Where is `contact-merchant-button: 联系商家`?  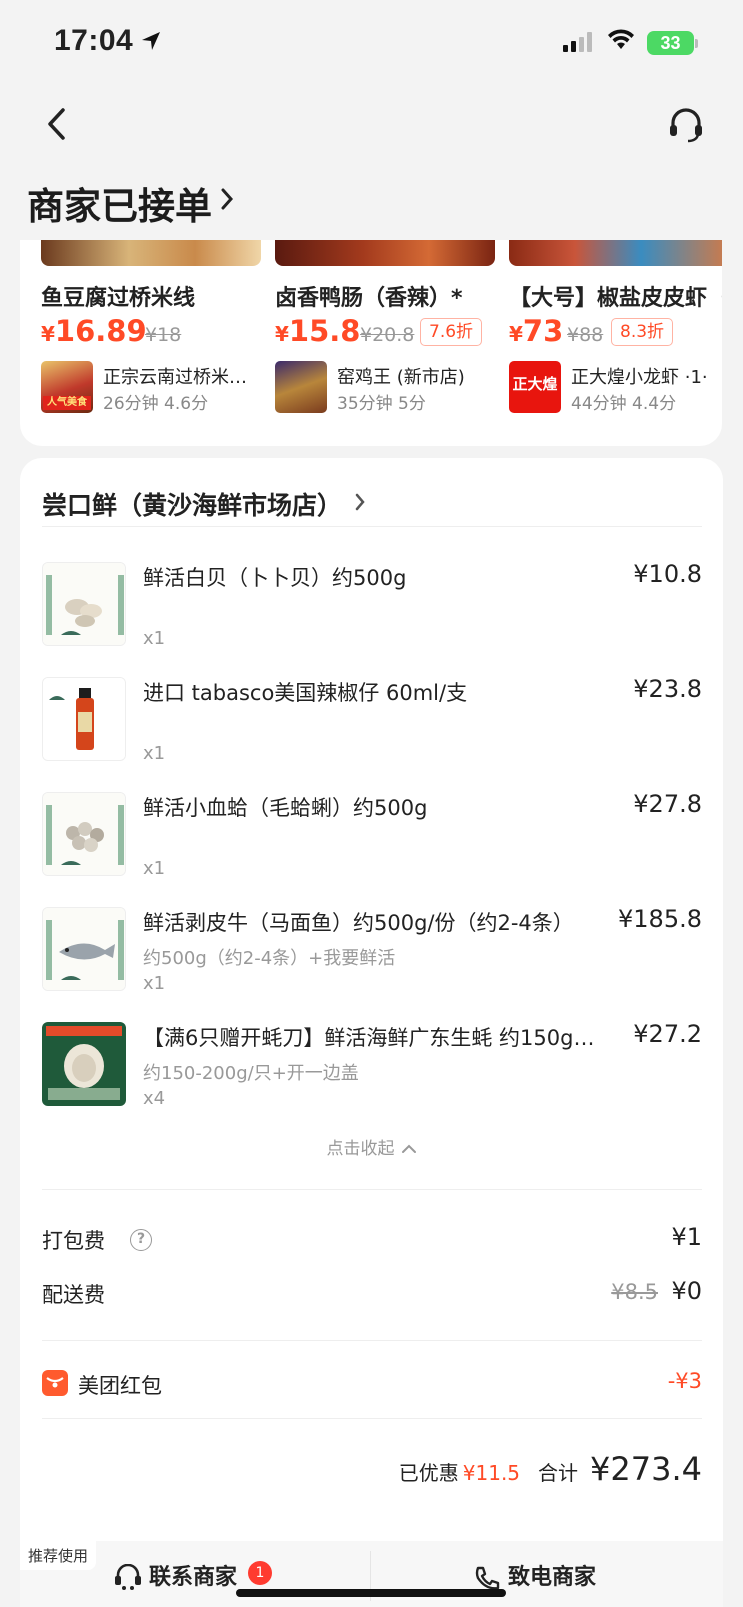 contact-merchant-button: 联系商家 is located at coordinates (175, 1579).